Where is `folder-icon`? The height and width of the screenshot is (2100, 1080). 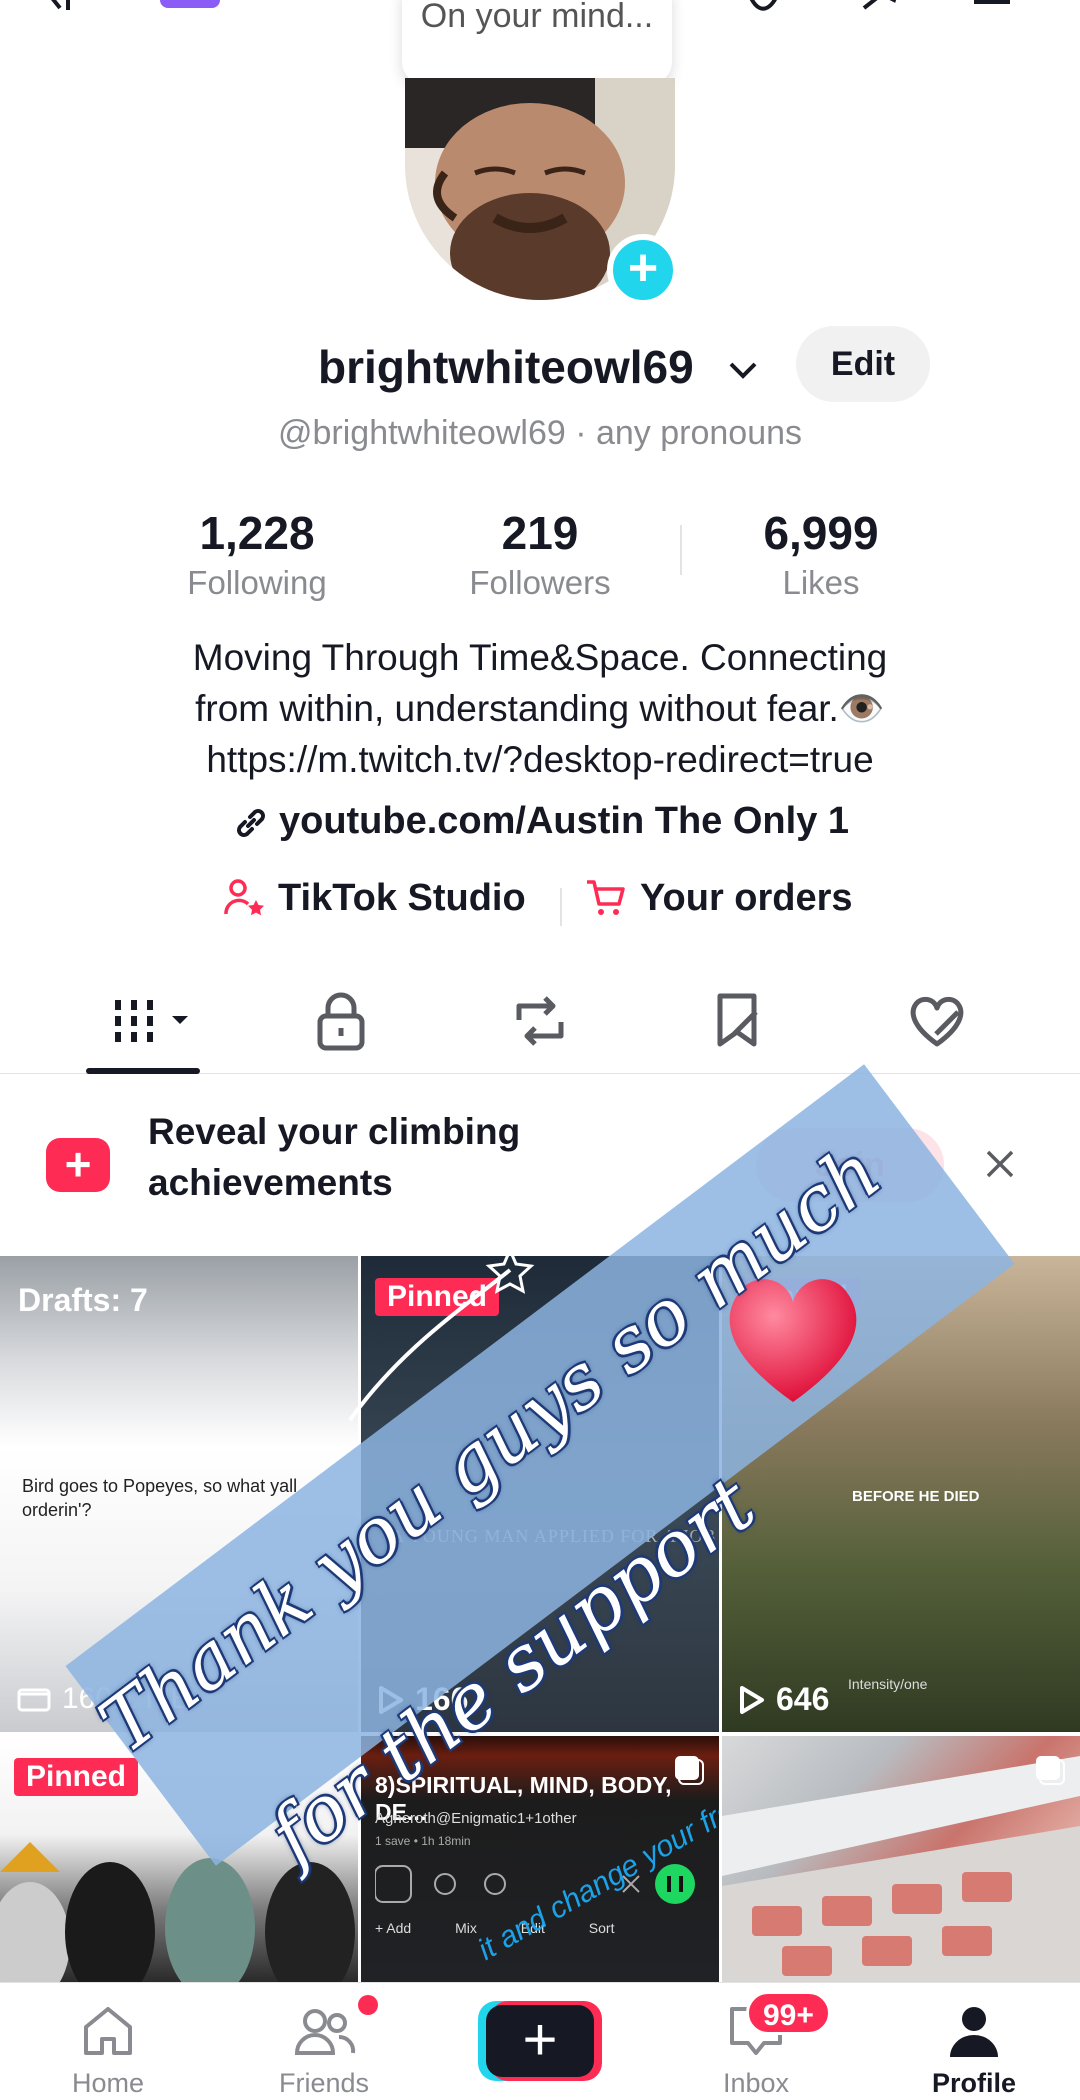 folder-icon is located at coordinates (34, 1700).